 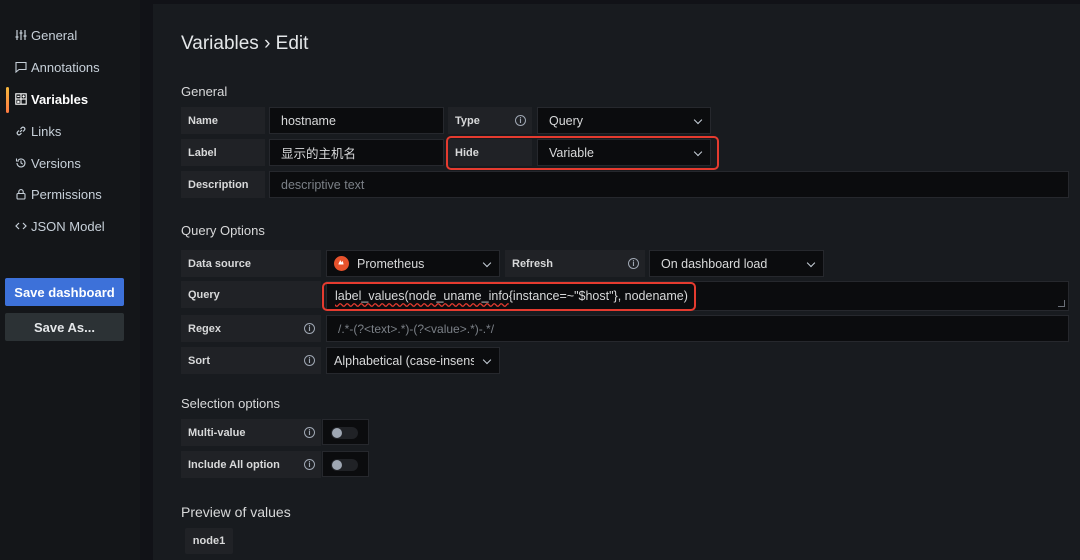 What do you see at coordinates (209, 541) in the screenshot?
I see `preview-value-chip: node1` at bounding box center [209, 541].